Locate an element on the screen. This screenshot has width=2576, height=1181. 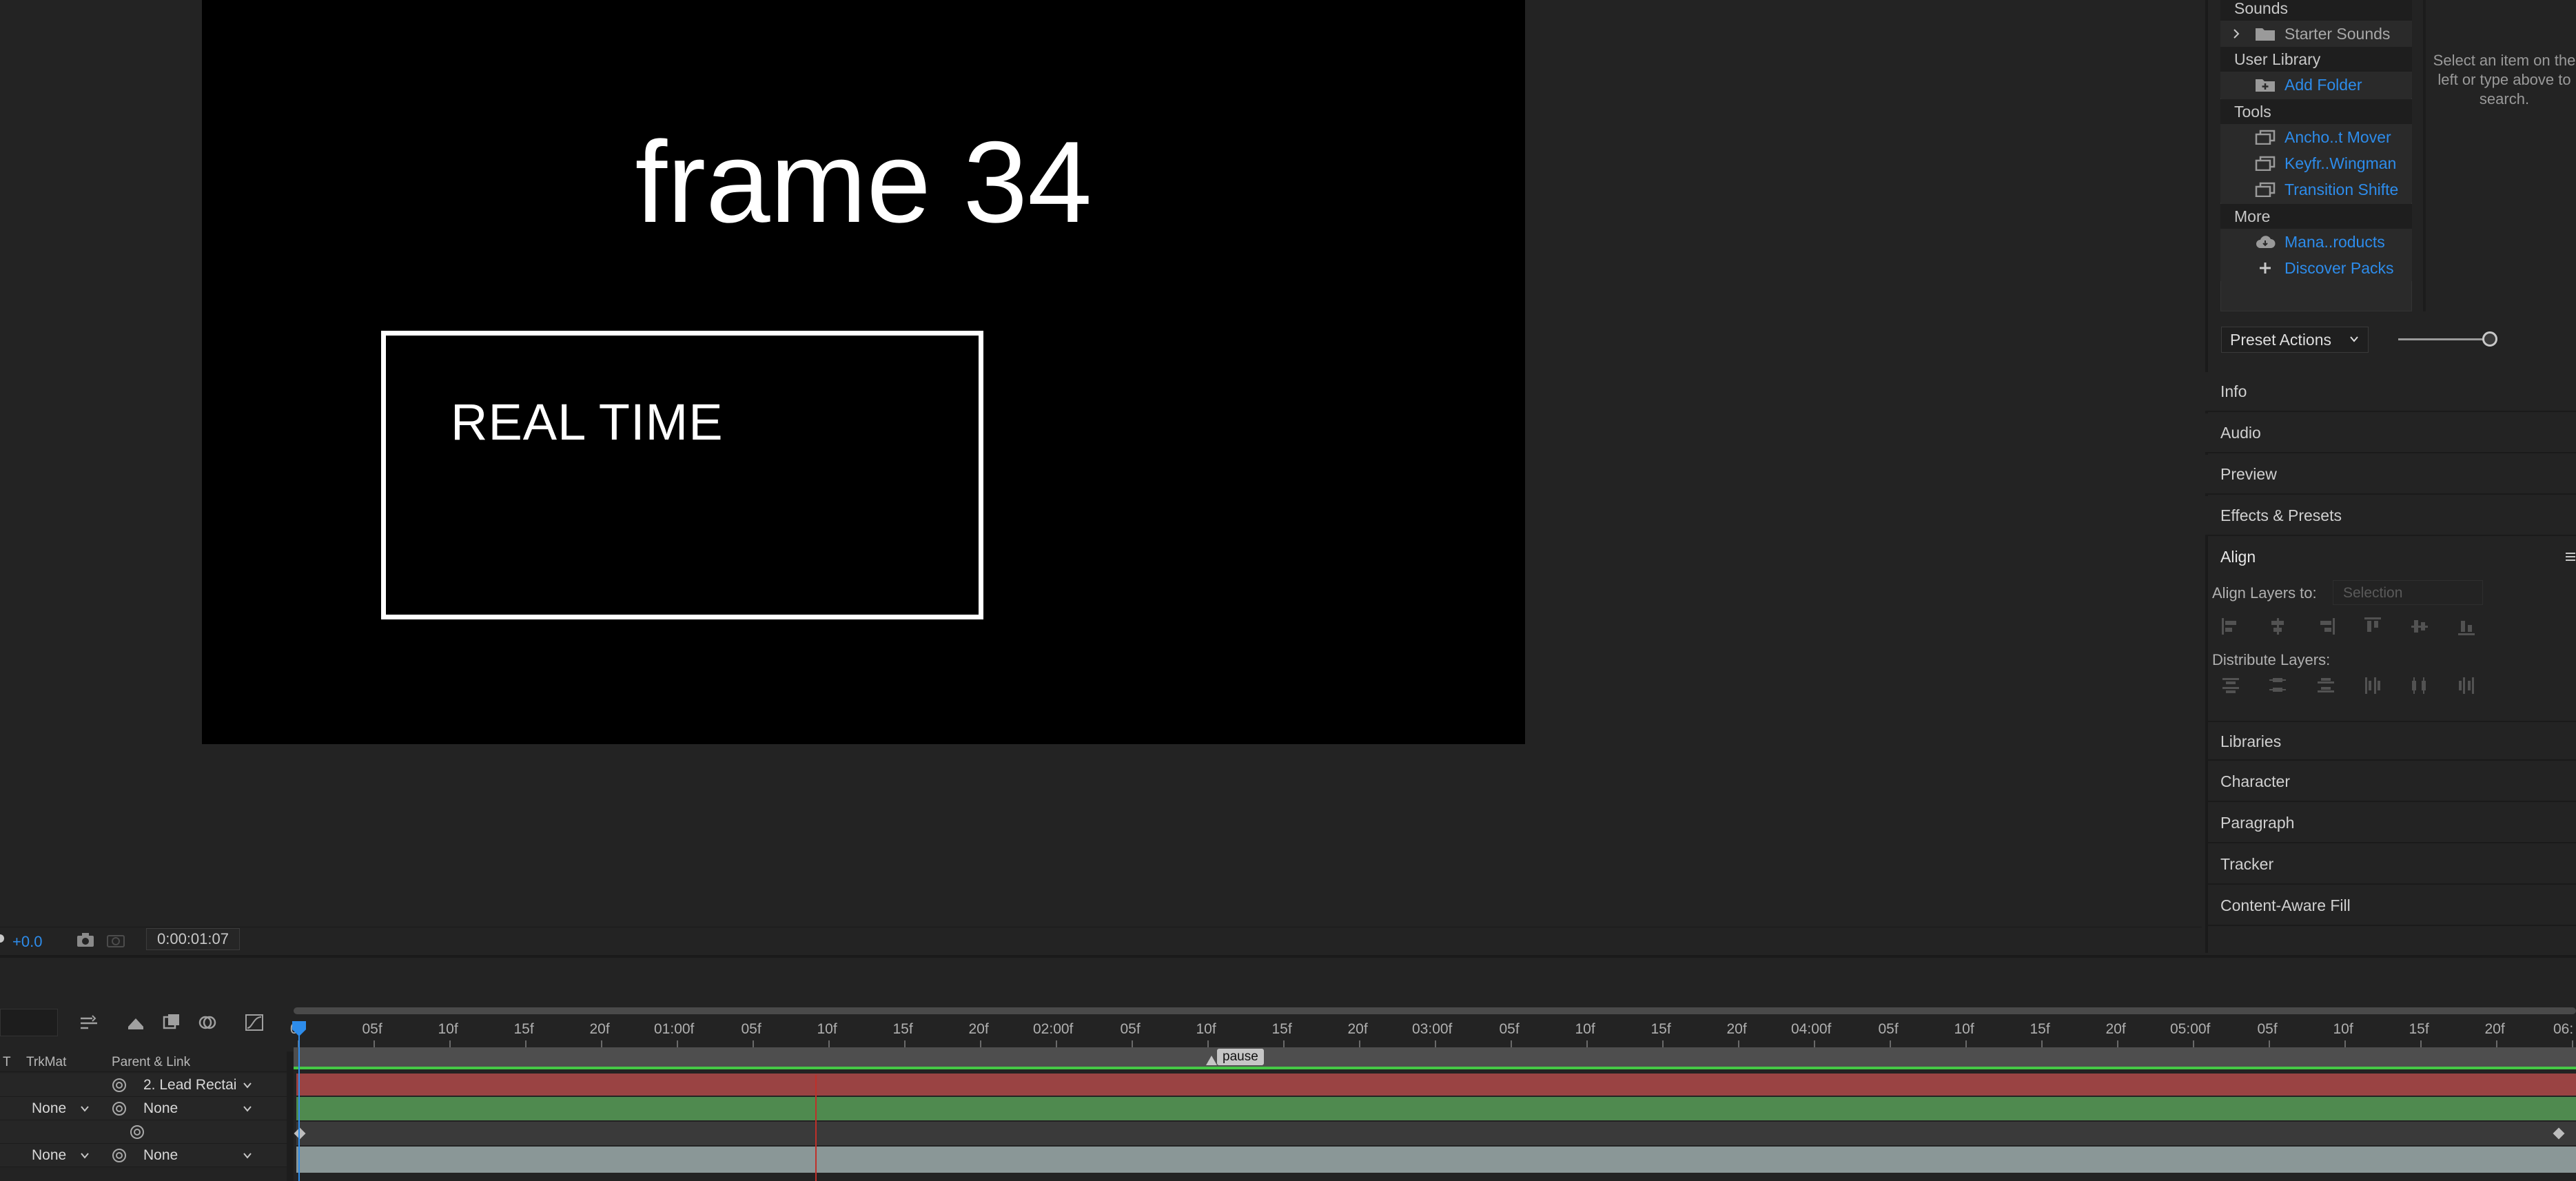
thumbnail-size-slider-track is located at coordinates (2443, 339).